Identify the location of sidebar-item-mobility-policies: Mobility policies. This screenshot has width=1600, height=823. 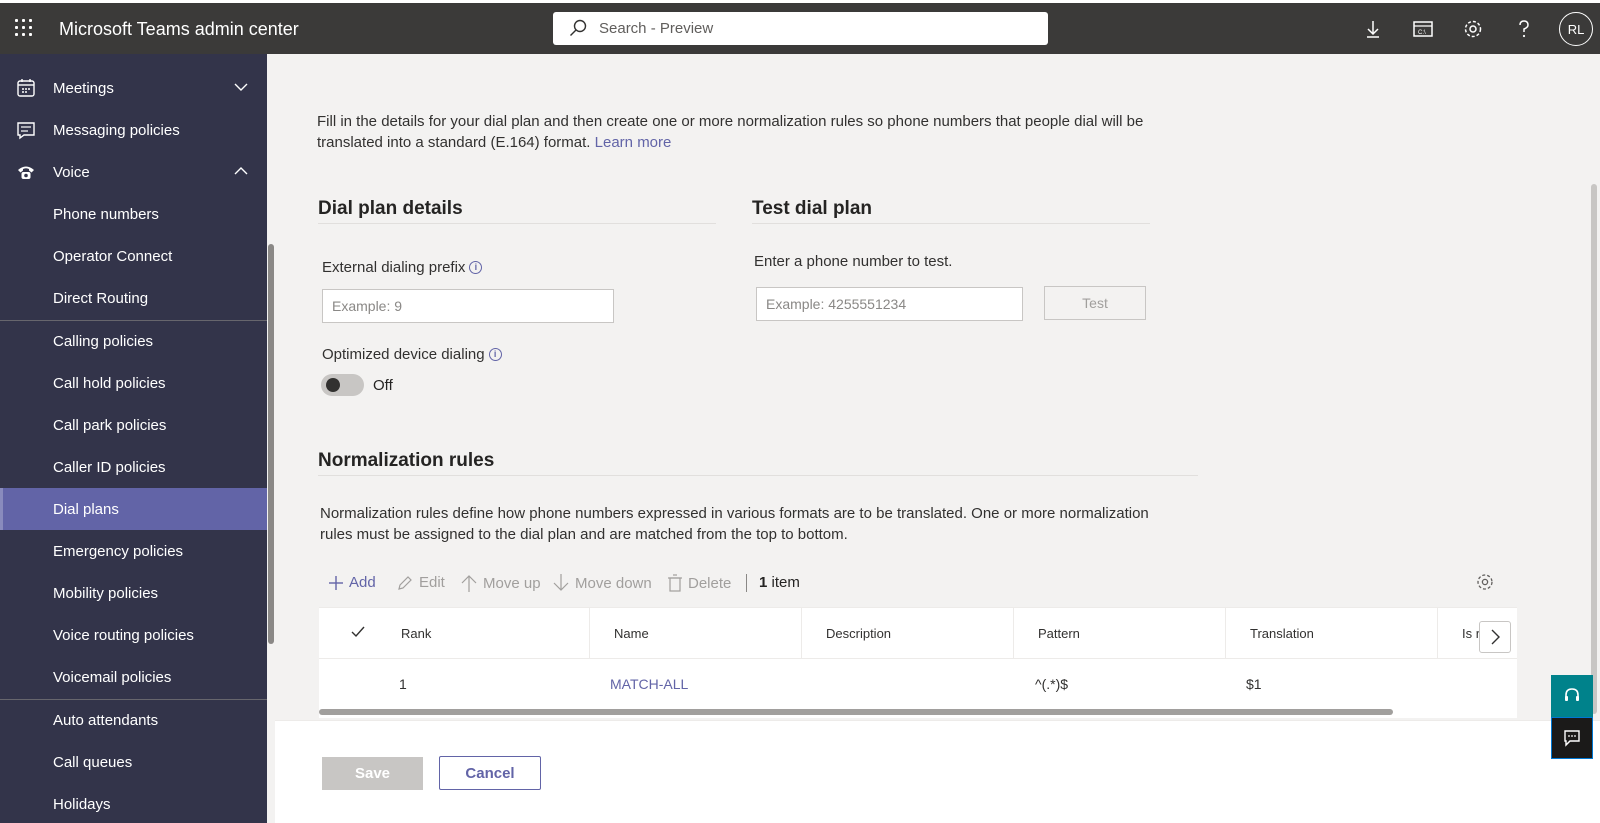
(133, 593).